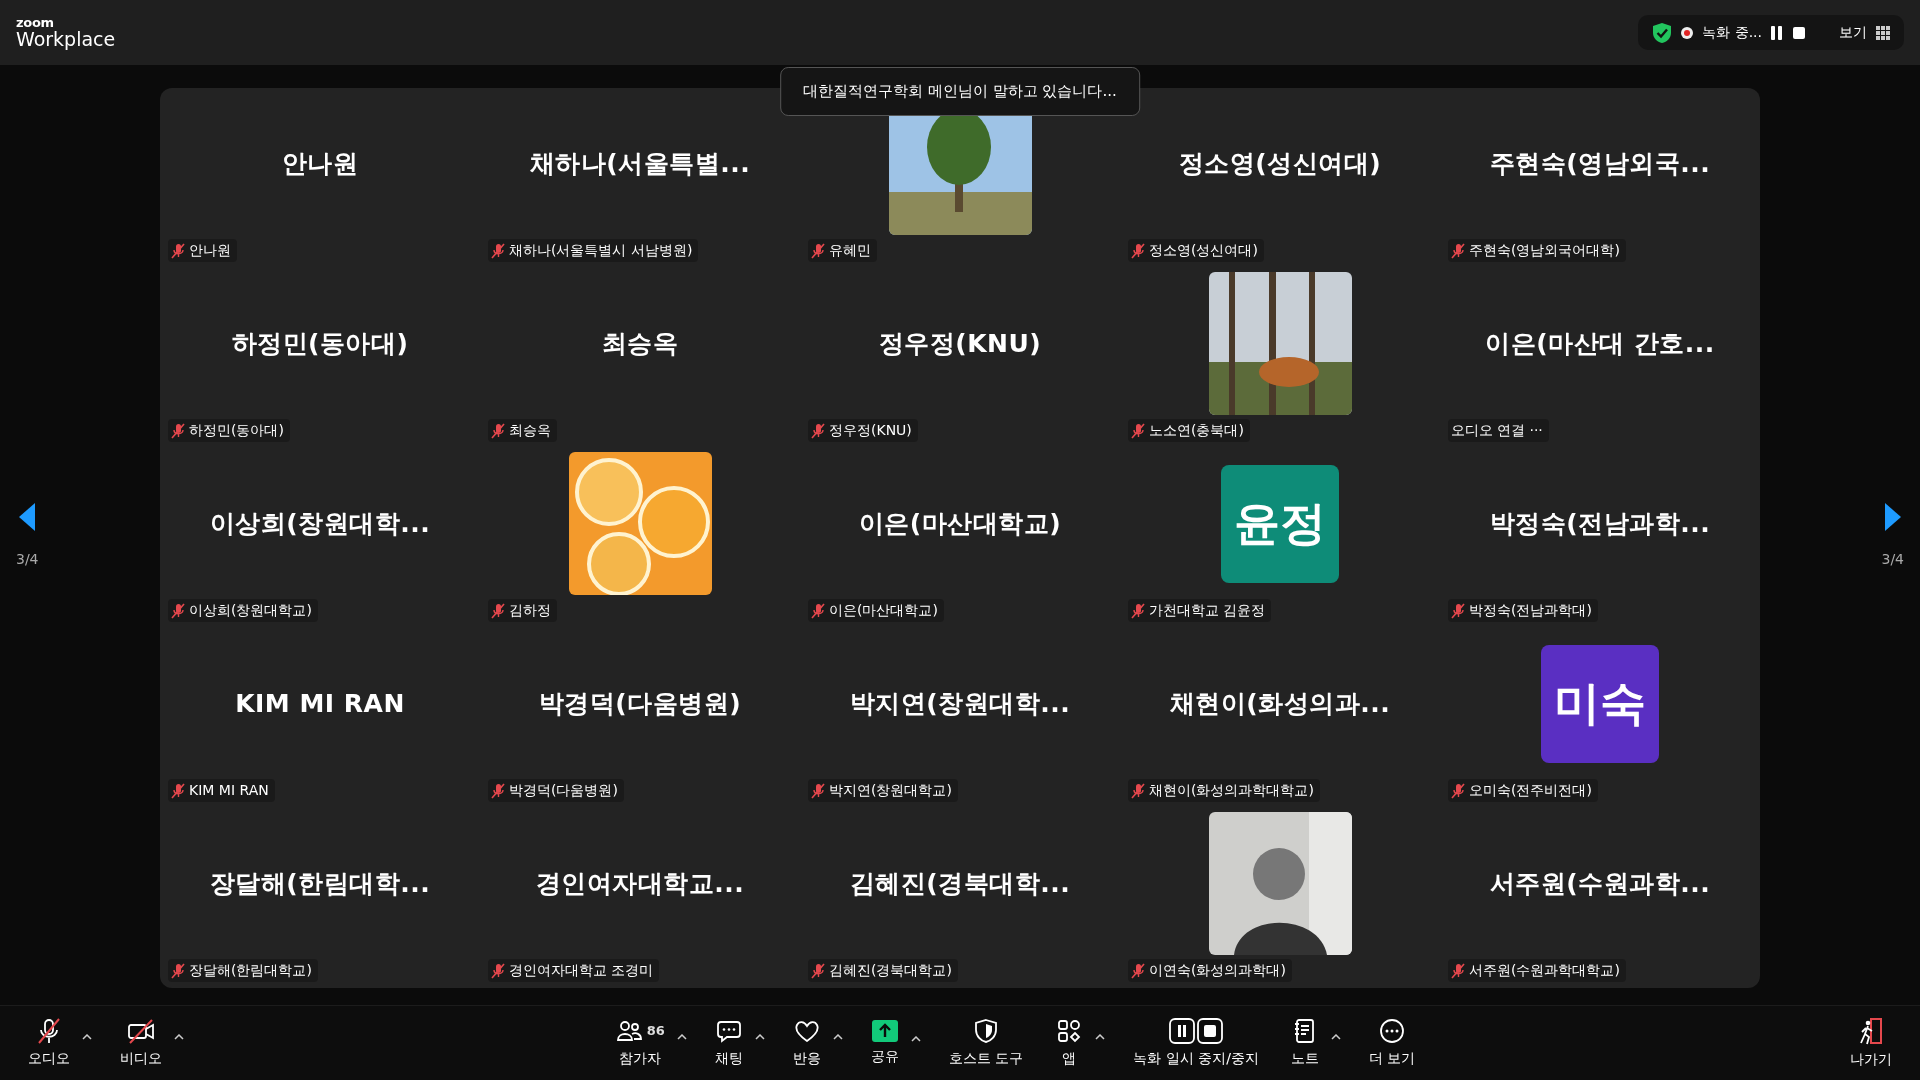 The height and width of the screenshot is (1080, 1920). Describe the element at coordinates (1203, 250) in the screenshot. I see `participant-label-text: 정소영(성신여대)` at that location.